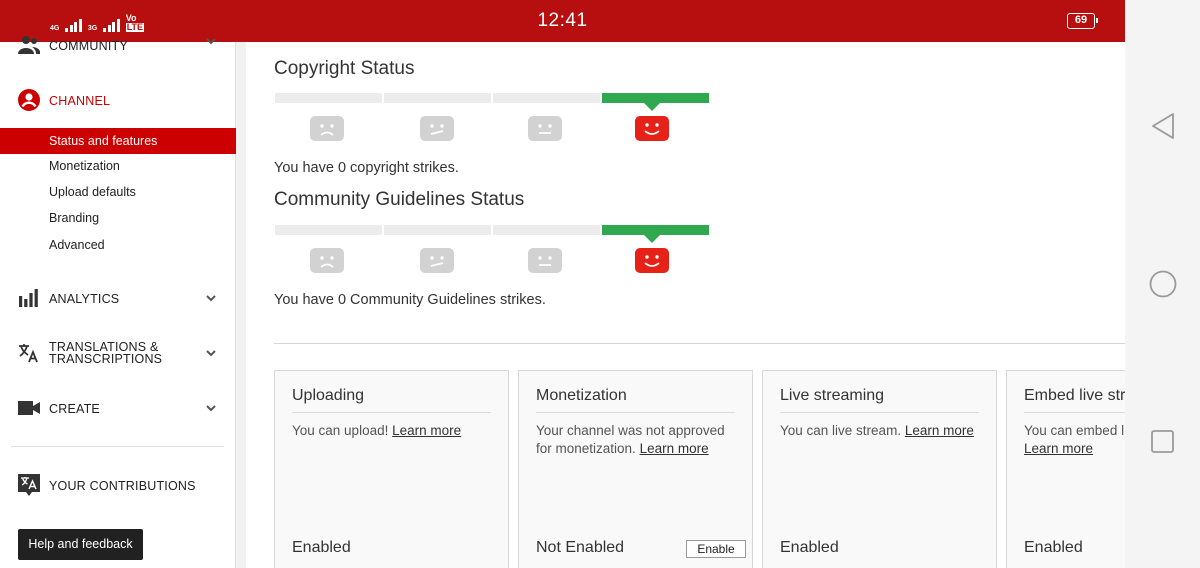 Image resolution: width=1200 pixels, height=568 pixels. I want to click on video-camera-icon, so click(29, 408).